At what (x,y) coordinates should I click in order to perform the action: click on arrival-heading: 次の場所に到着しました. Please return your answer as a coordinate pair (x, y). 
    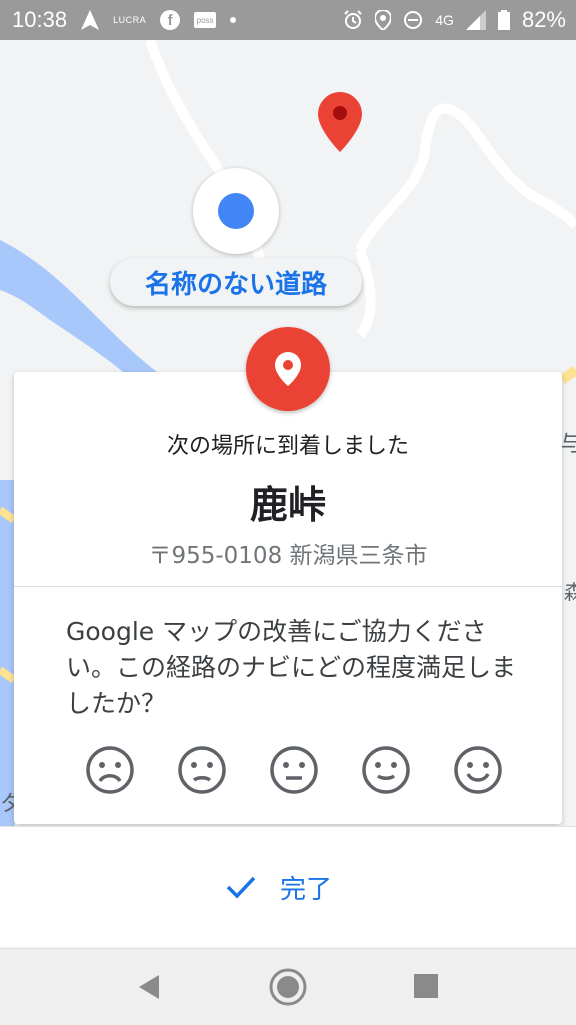
    Looking at the image, I should click on (287, 446).